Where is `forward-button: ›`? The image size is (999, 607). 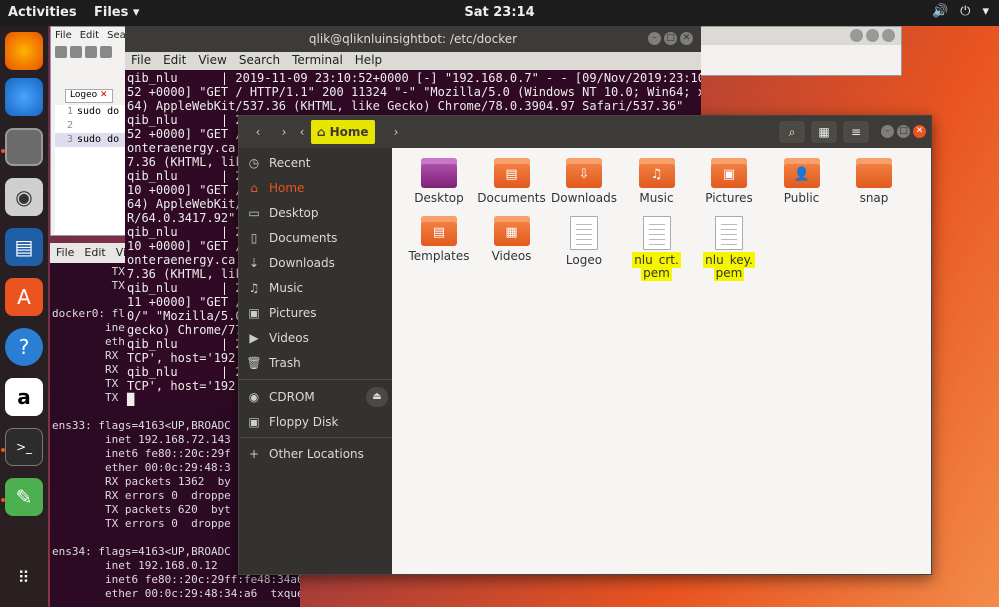
forward-button: › is located at coordinates (284, 132).